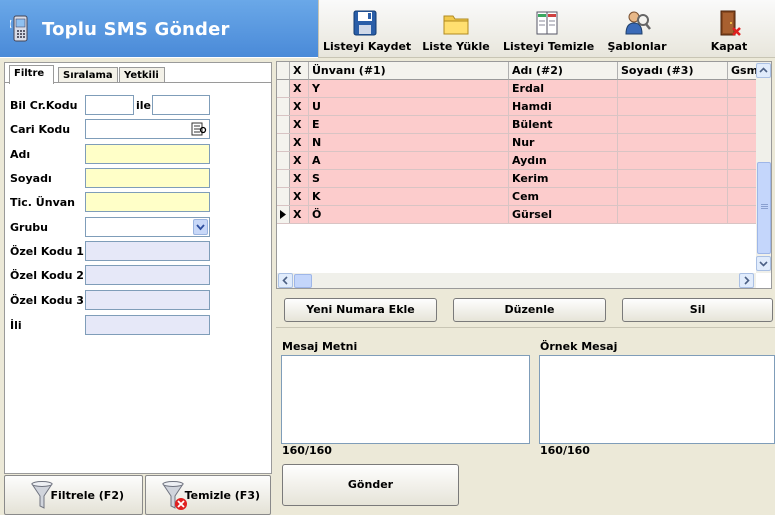 This screenshot has height=515, width=775. Describe the element at coordinates (147, 202) in the screenshot. I see `tic-unvan-input` at that location.